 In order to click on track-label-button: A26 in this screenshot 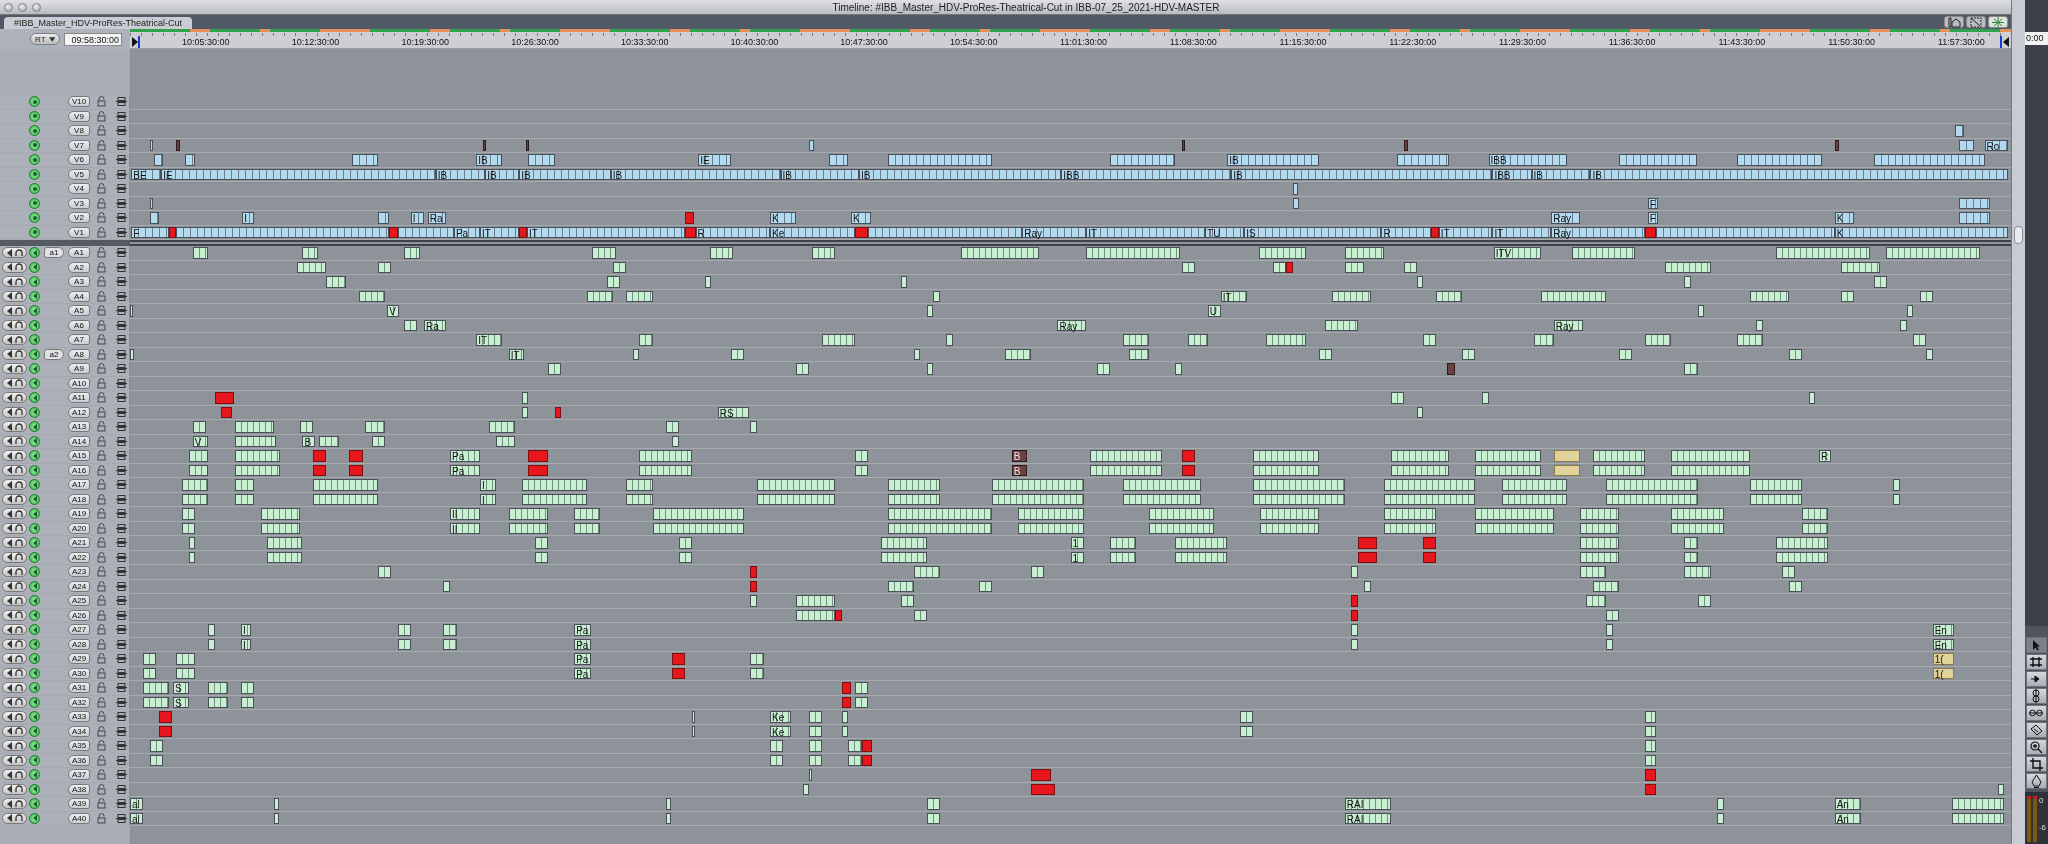, I will do `click(79, 615)`.